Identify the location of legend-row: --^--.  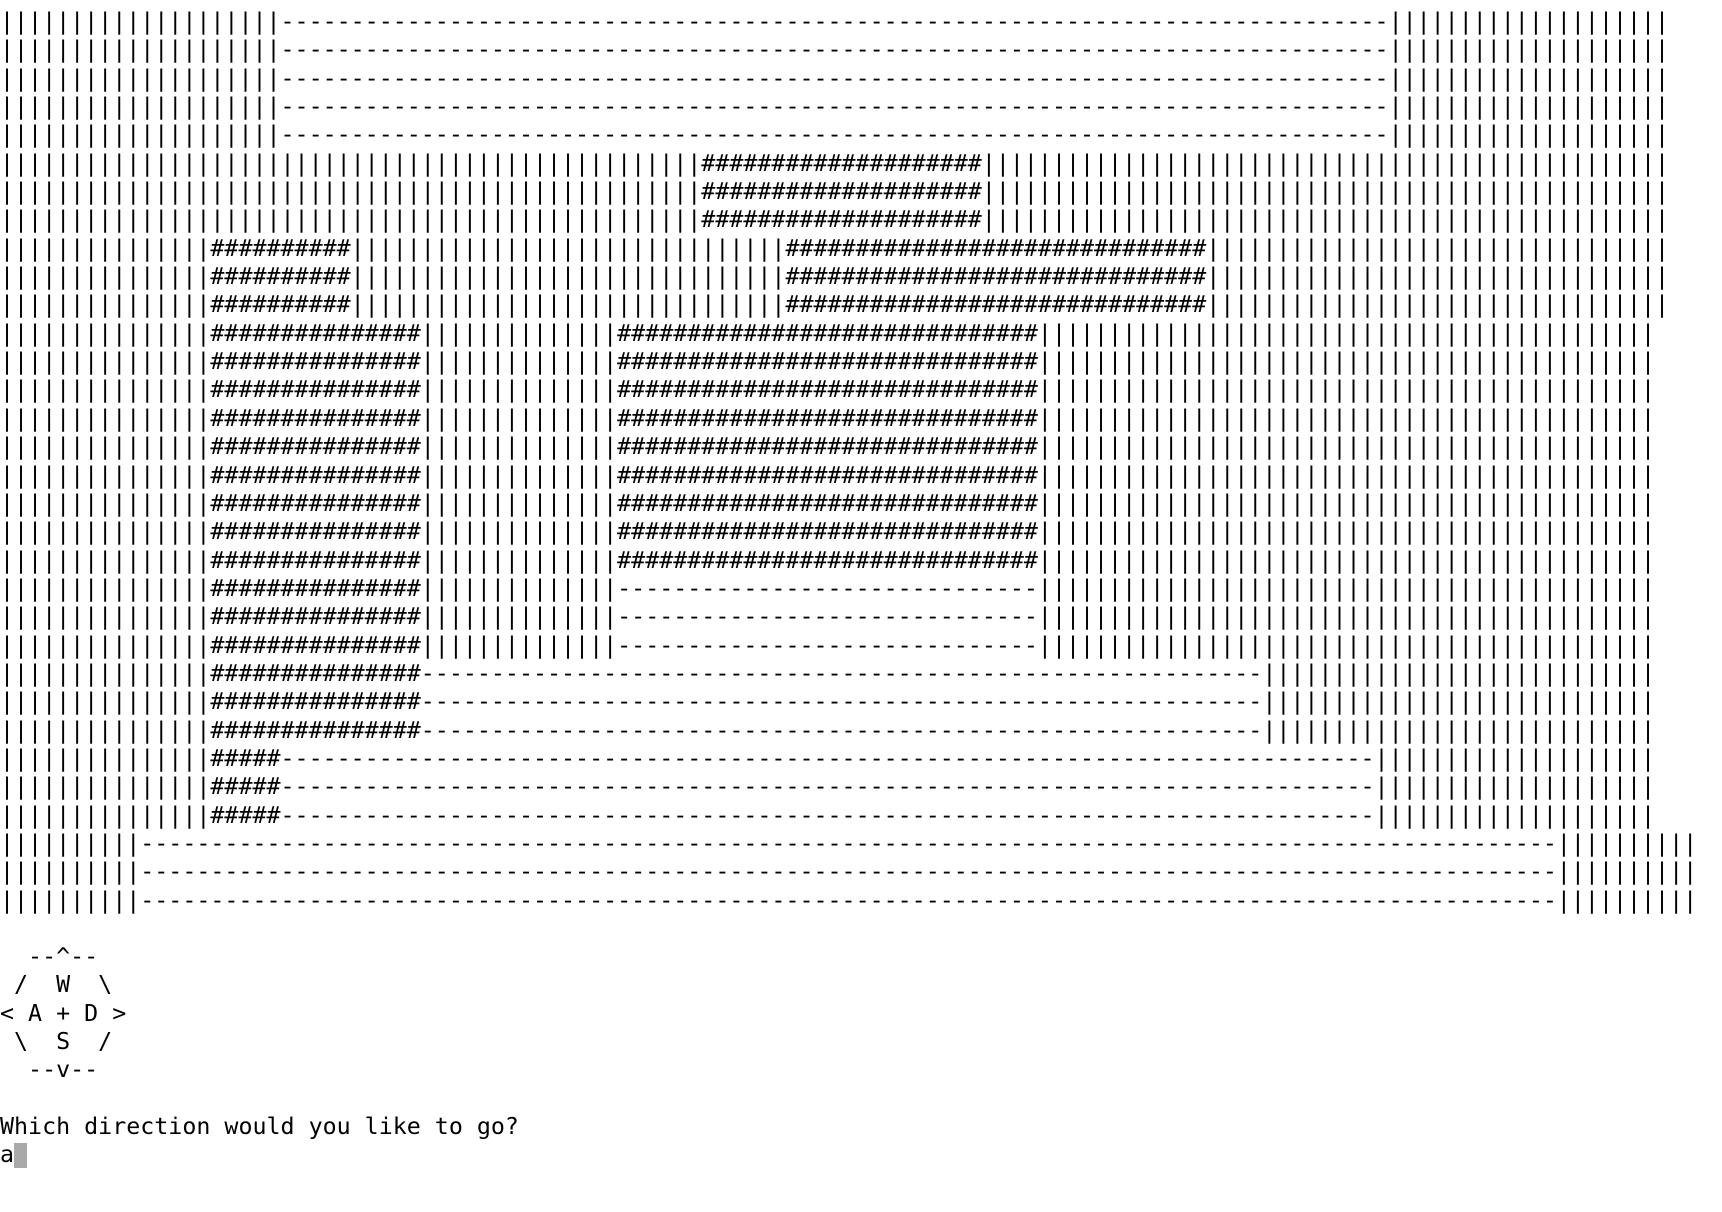
(49, 956).